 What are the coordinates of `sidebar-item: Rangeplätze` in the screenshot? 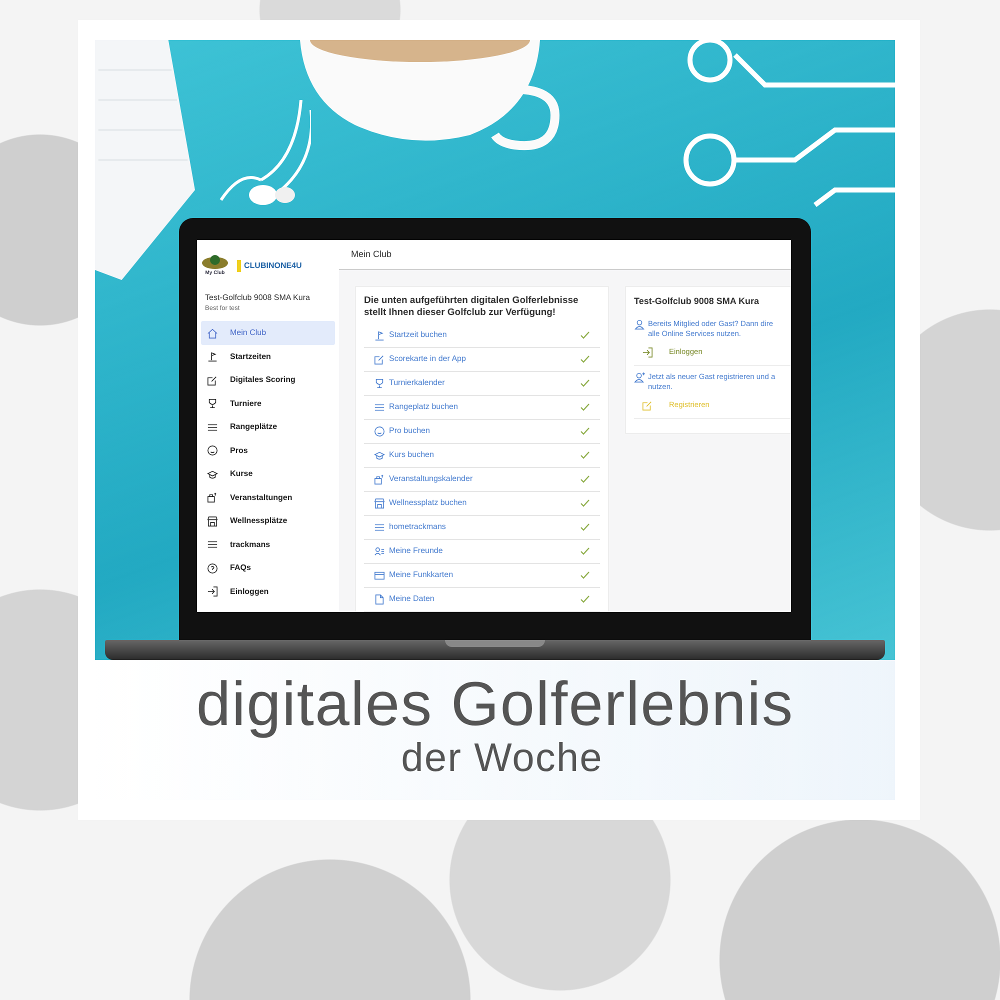 It's located at (268, 427).